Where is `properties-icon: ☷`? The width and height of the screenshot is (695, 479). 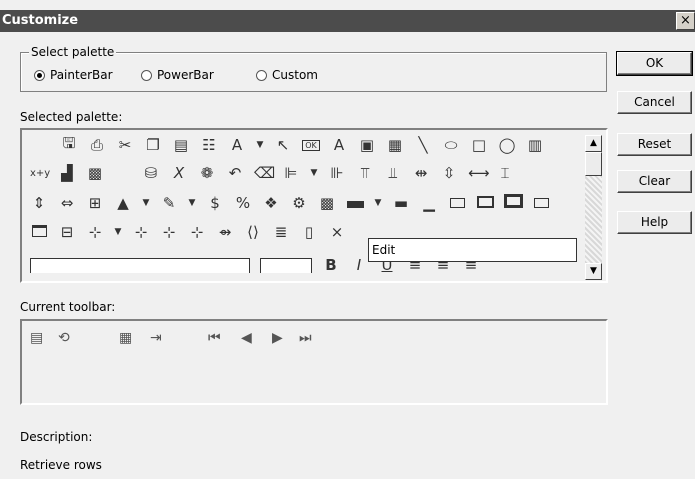
properties-icon: ☷ is located at coordinates (209, 145).